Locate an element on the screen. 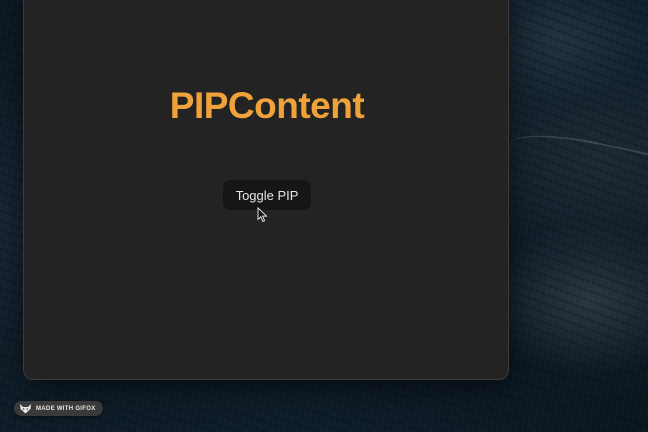 This screenshot has height=432, width=648. gifox-watermark: MADE WITH GIFOX is located at coordinates (58, 408).